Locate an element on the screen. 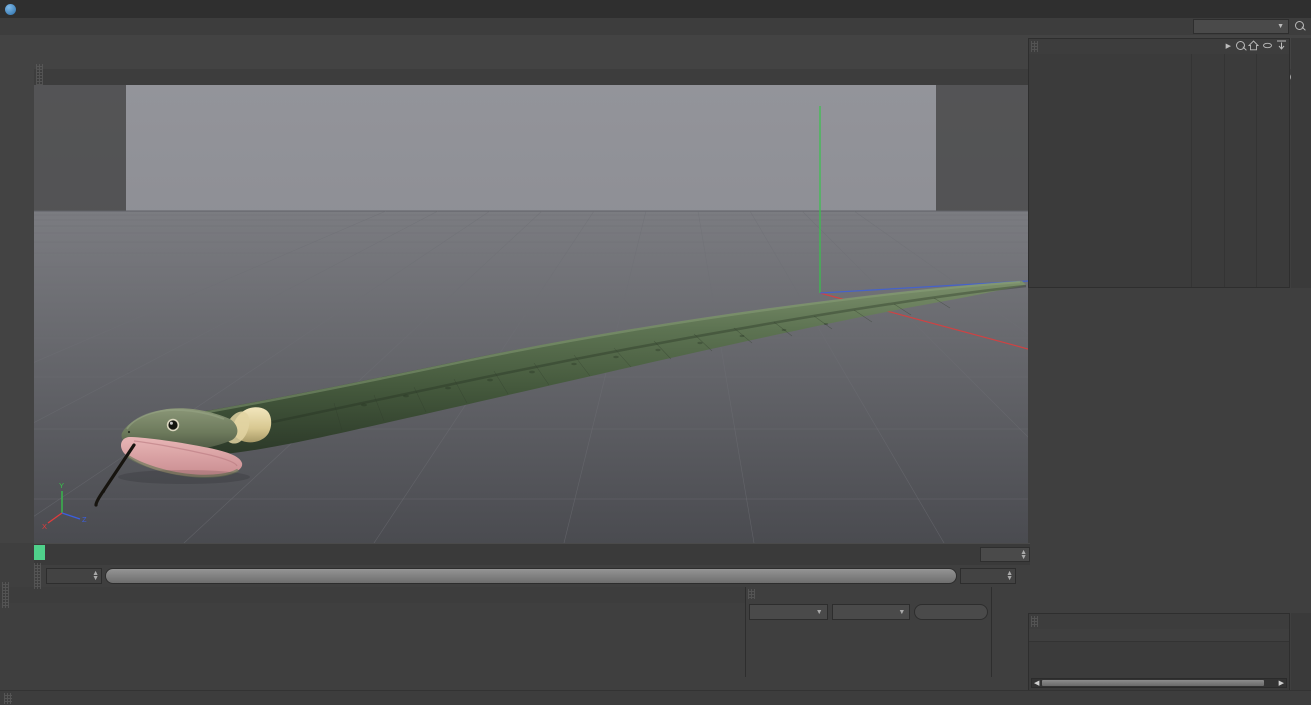  material-list is located at coordinates (372, 605).